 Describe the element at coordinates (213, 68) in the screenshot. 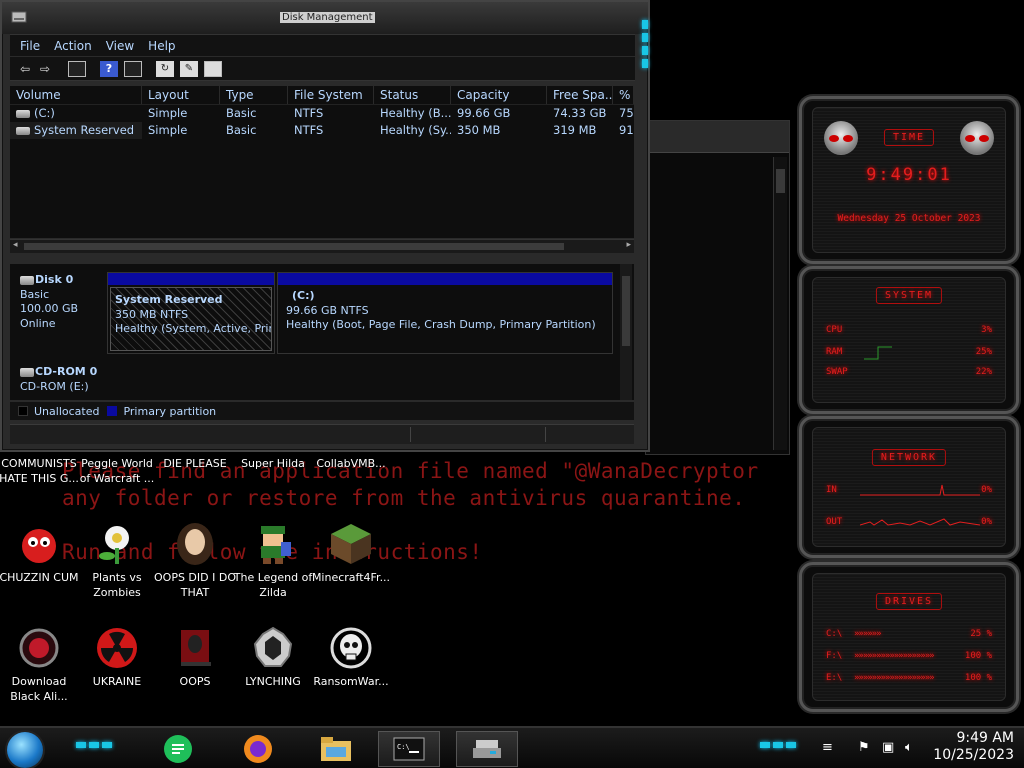

I see `settings-icon` at that location.